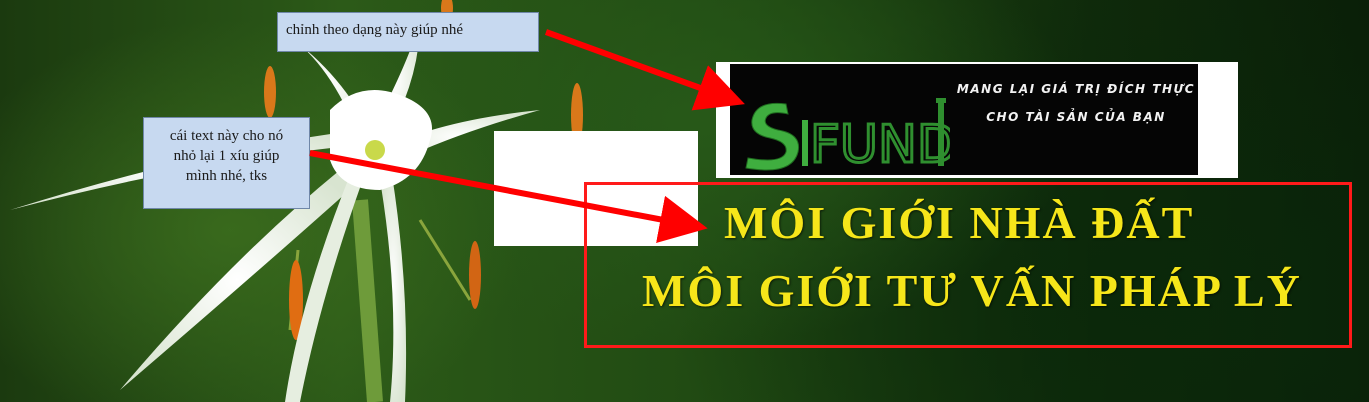  I want to click on annotation-note-format: chỉnh theo dạng này giúp nhé, so click(408, 32).